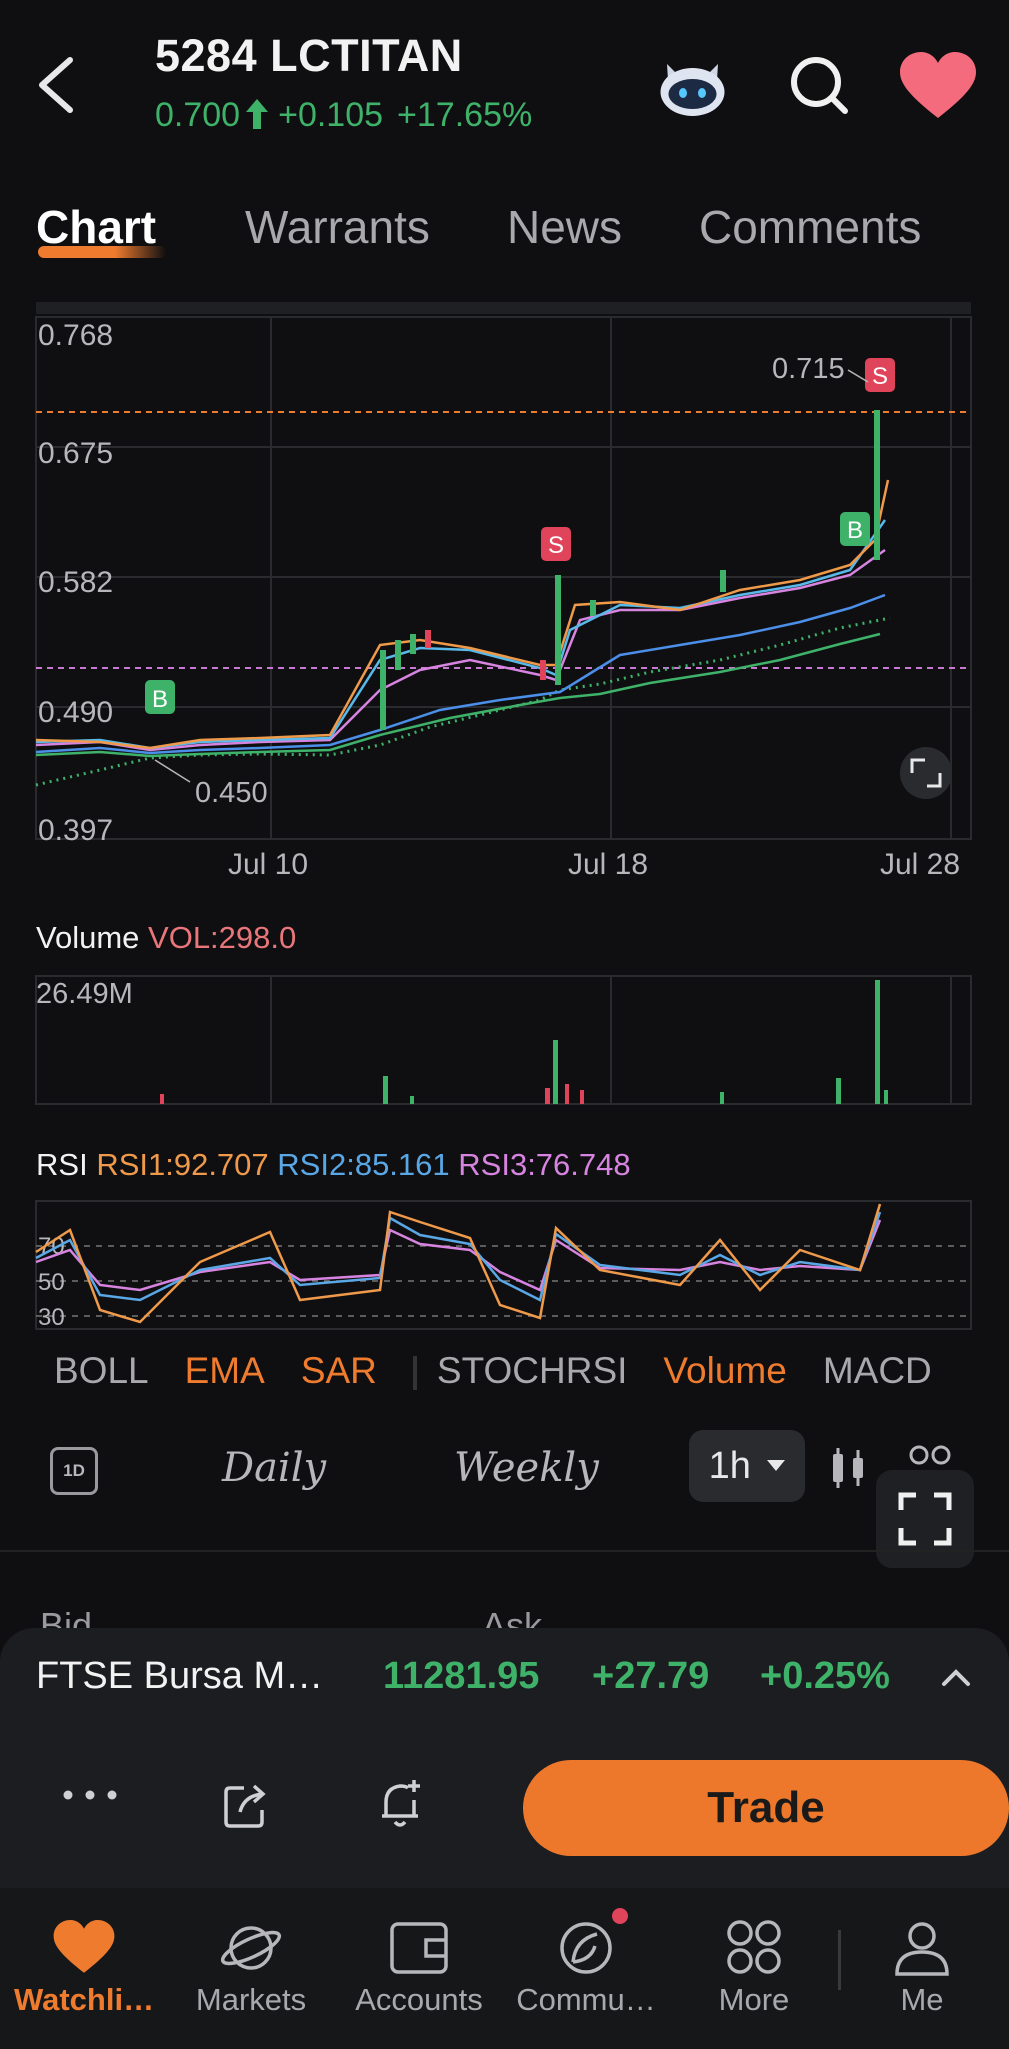 This screenshot has height=2049, width=1009. I want to click on search-button, so click(820, 85).